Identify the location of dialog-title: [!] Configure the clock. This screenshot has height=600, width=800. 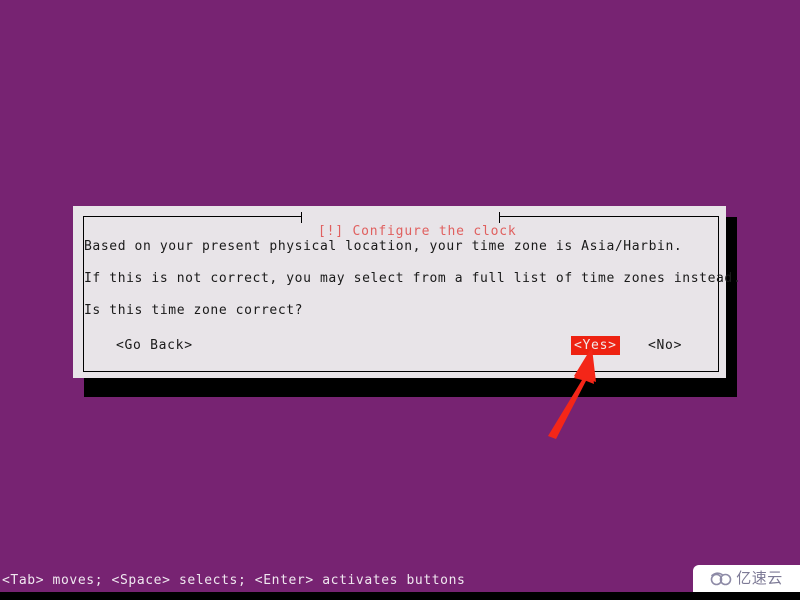
(400, 231).